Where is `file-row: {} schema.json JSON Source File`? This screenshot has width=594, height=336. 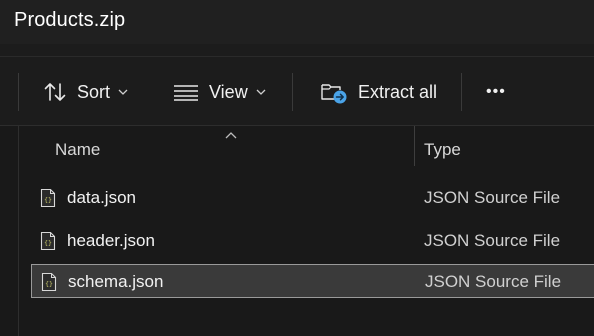 file-row: {} schema.json JSON Source File is located at coordinates (312, 281).